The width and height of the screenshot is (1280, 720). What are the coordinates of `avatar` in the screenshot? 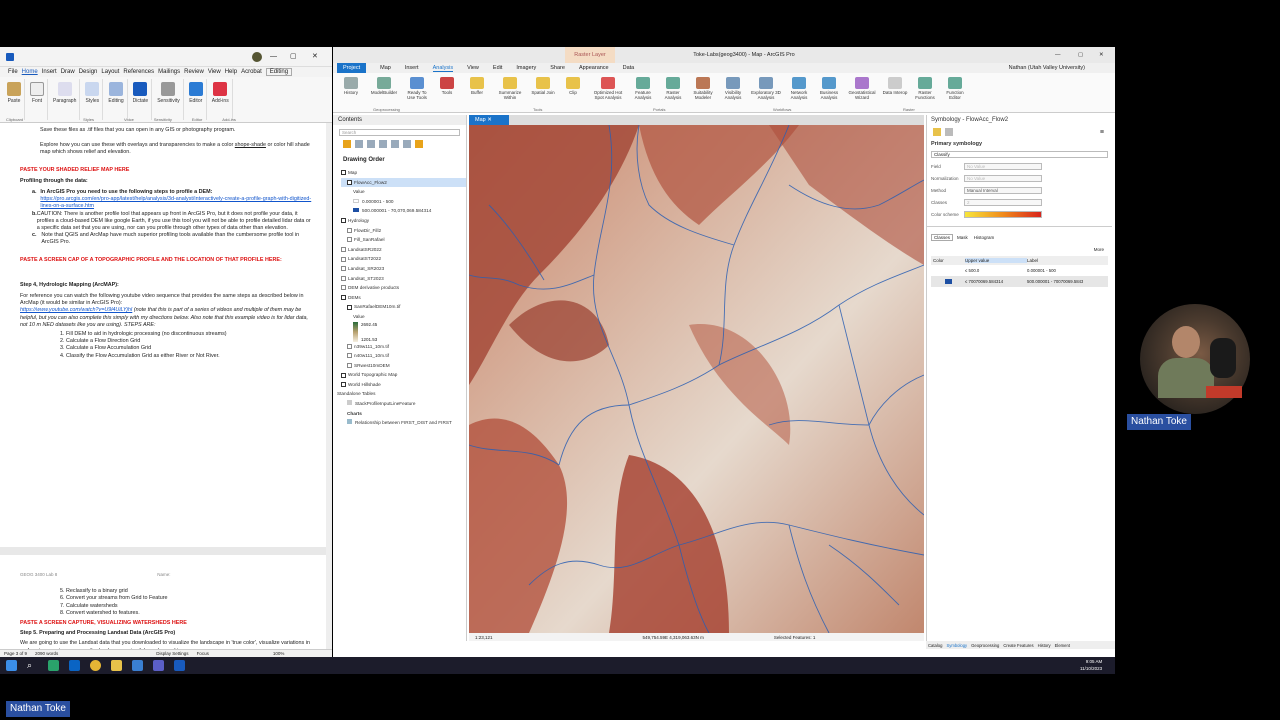 It's located at (257, 57).